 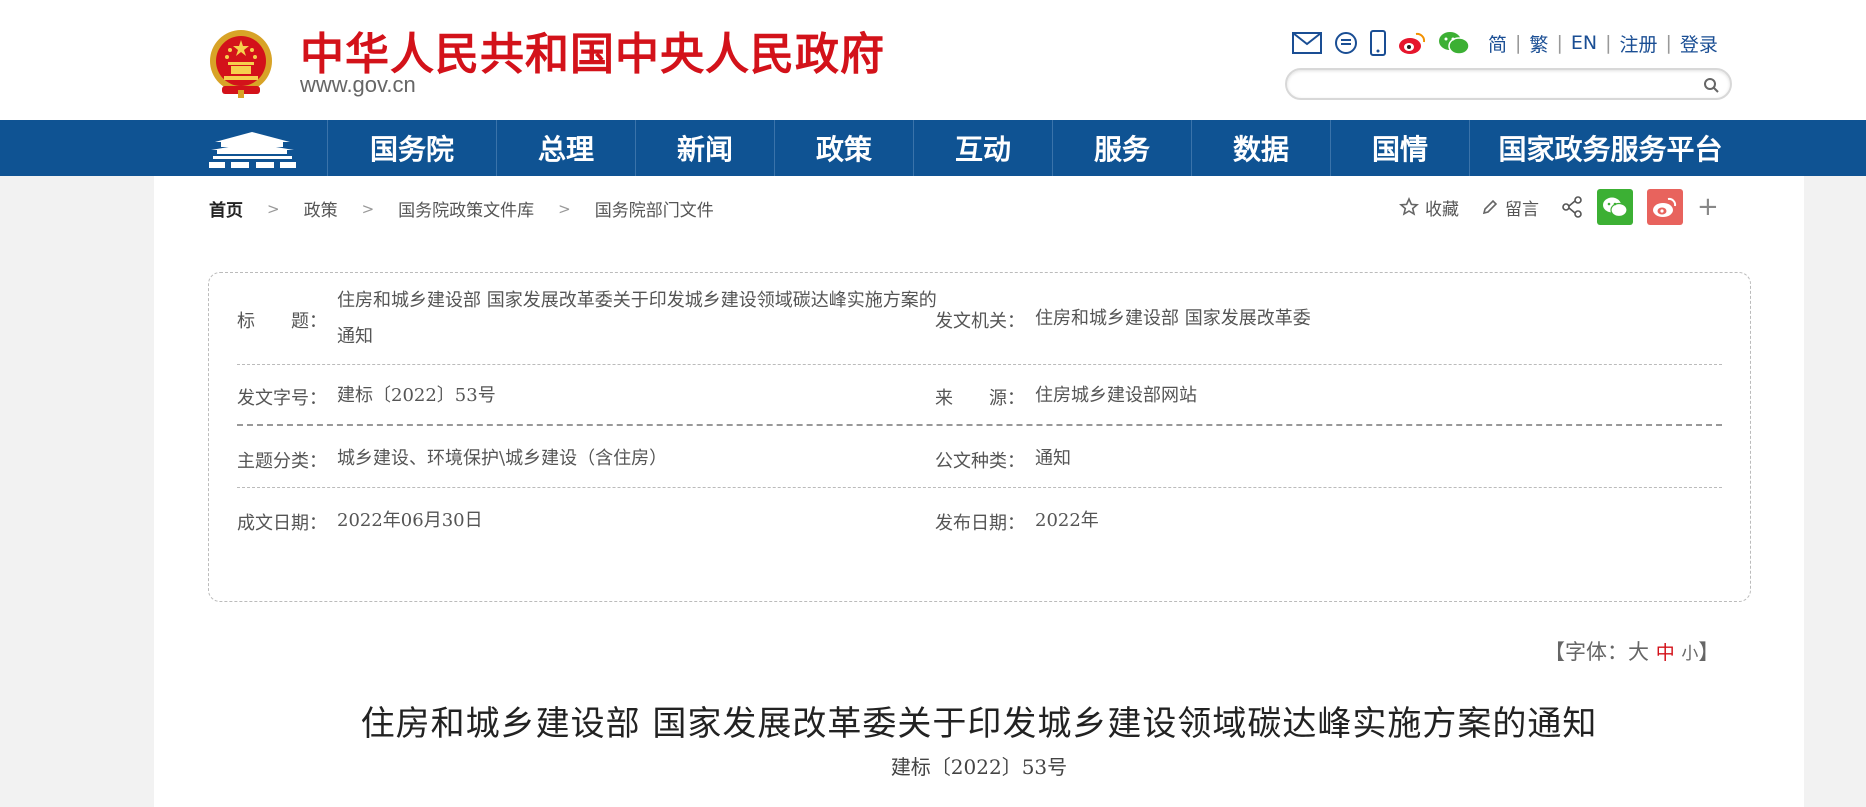 I want to click on nav-item-state-council: 国务院, so click(x=411, y=148).